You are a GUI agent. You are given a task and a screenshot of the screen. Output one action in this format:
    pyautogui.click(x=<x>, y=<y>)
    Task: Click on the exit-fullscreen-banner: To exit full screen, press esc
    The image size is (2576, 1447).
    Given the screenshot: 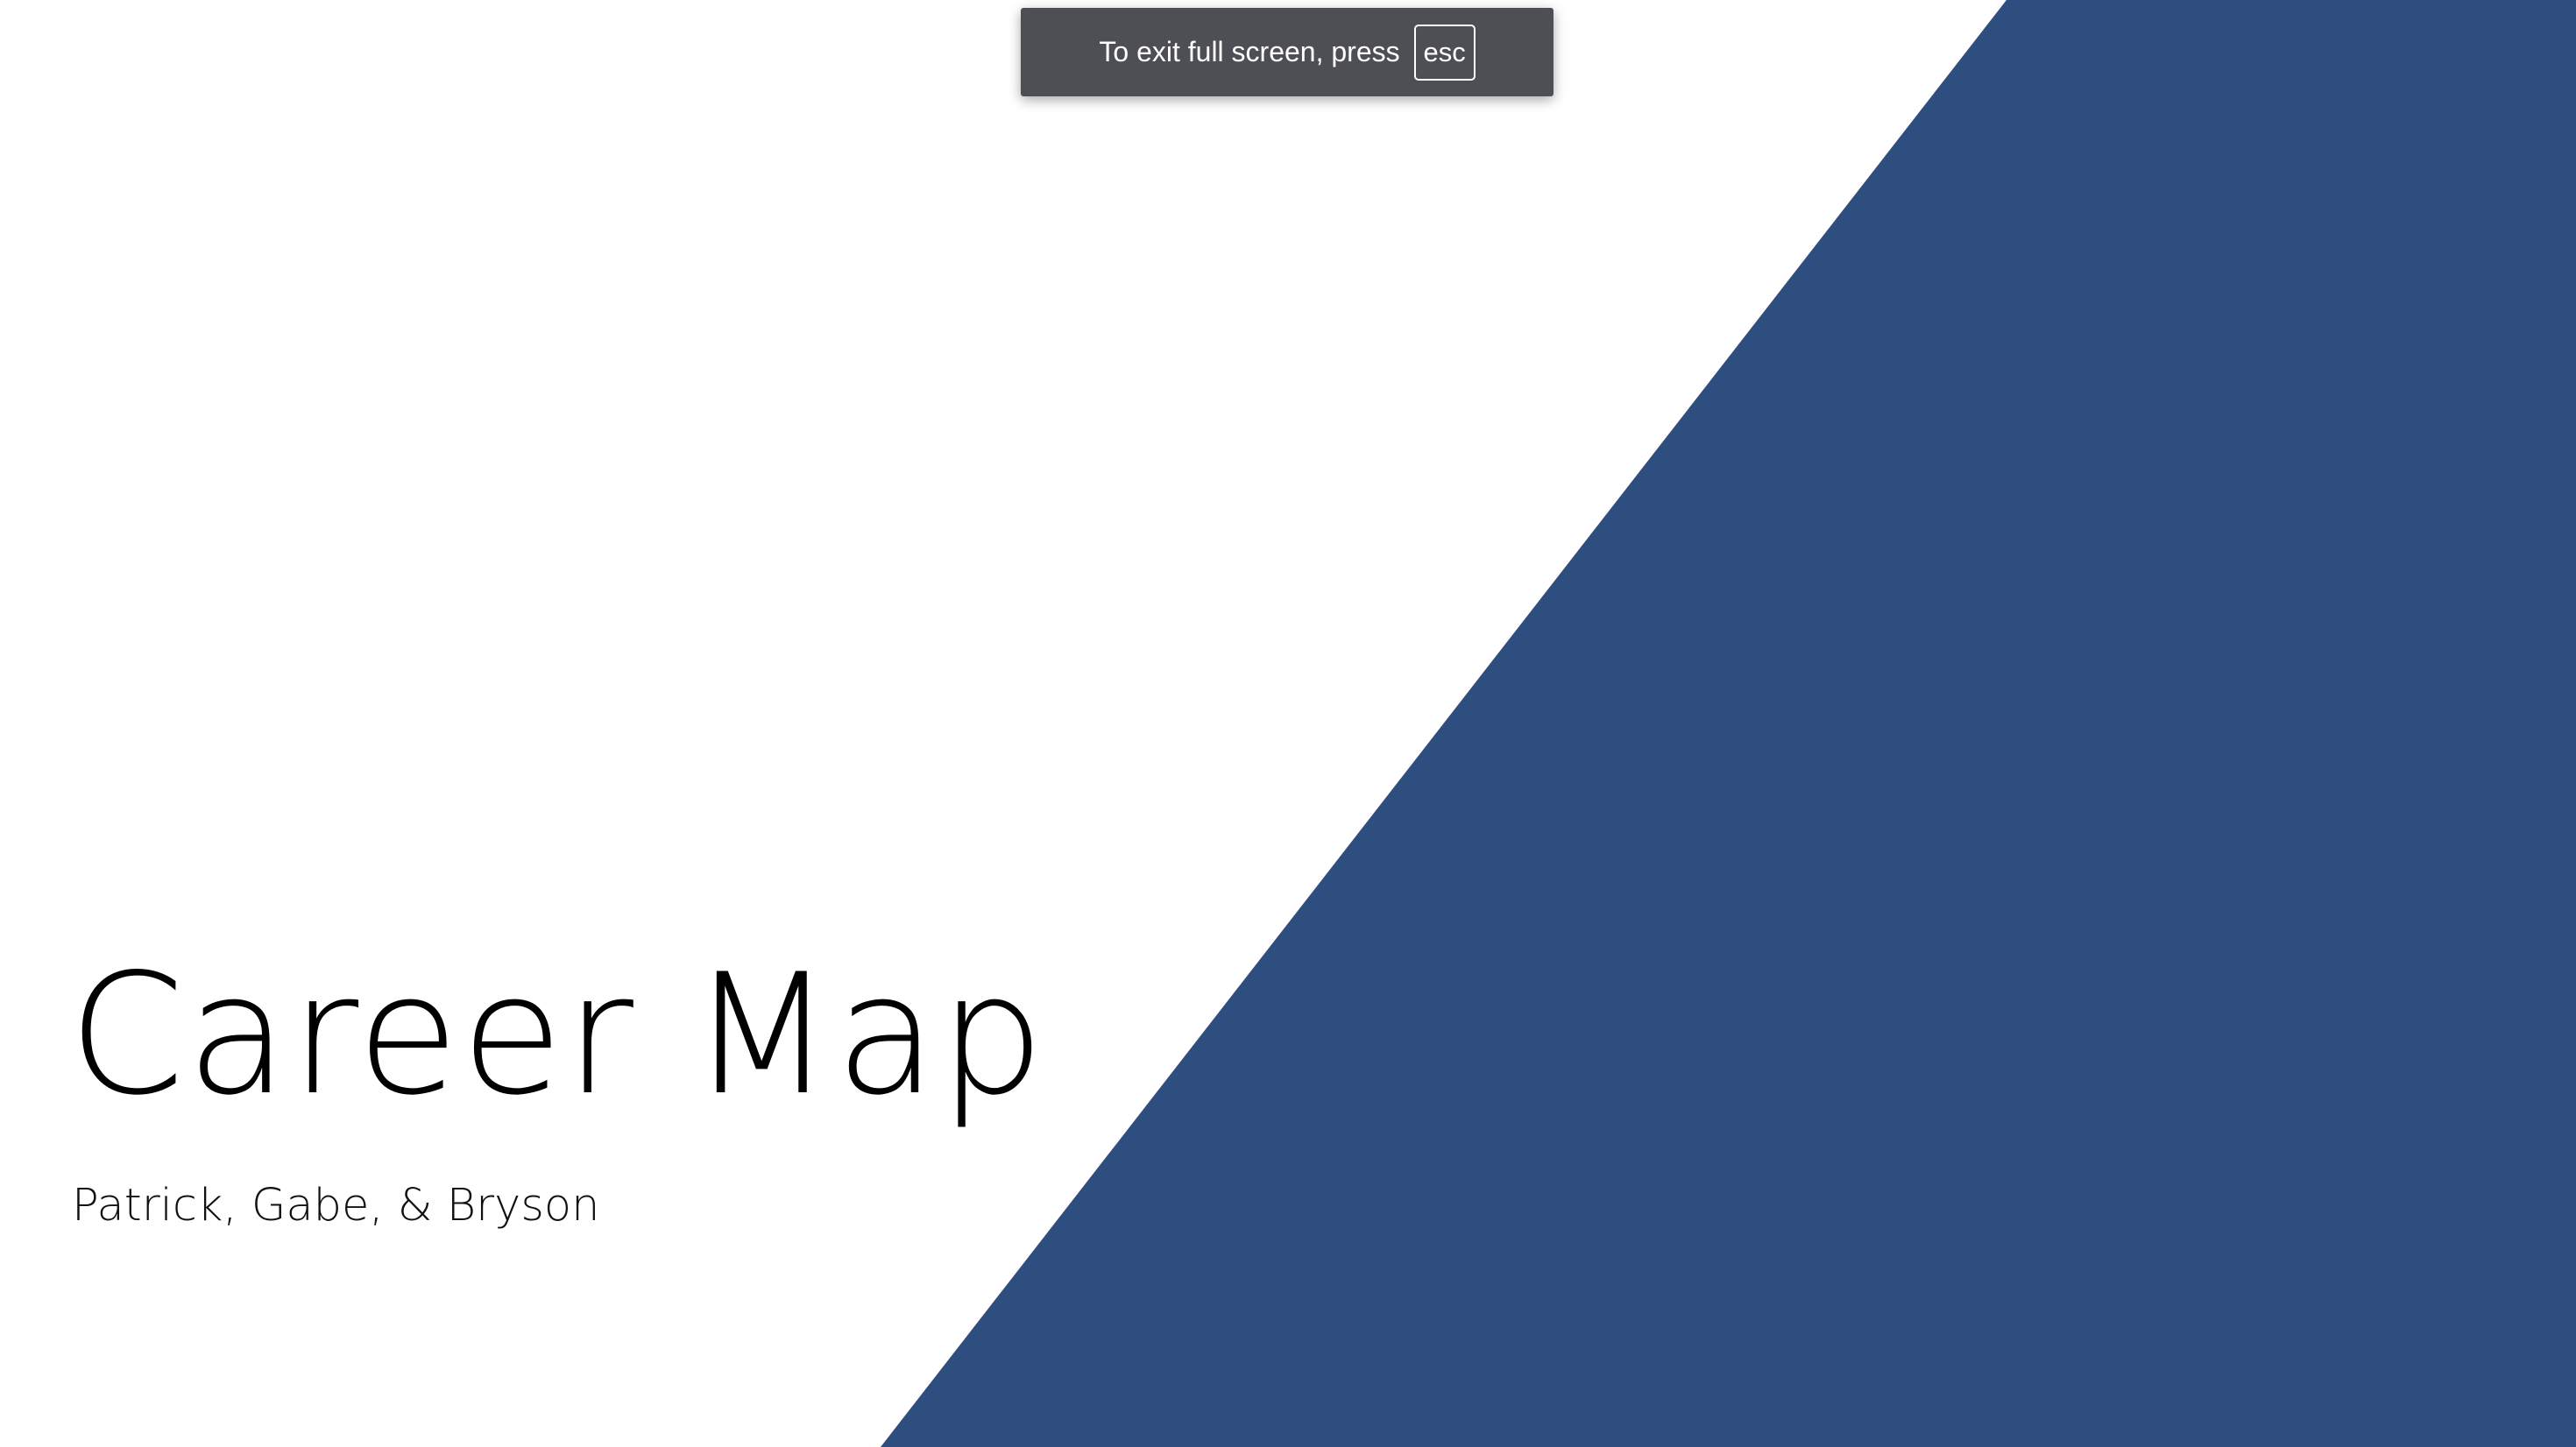 What is the action you would take?
    pyautogui.click(x=1287, y=52)
    